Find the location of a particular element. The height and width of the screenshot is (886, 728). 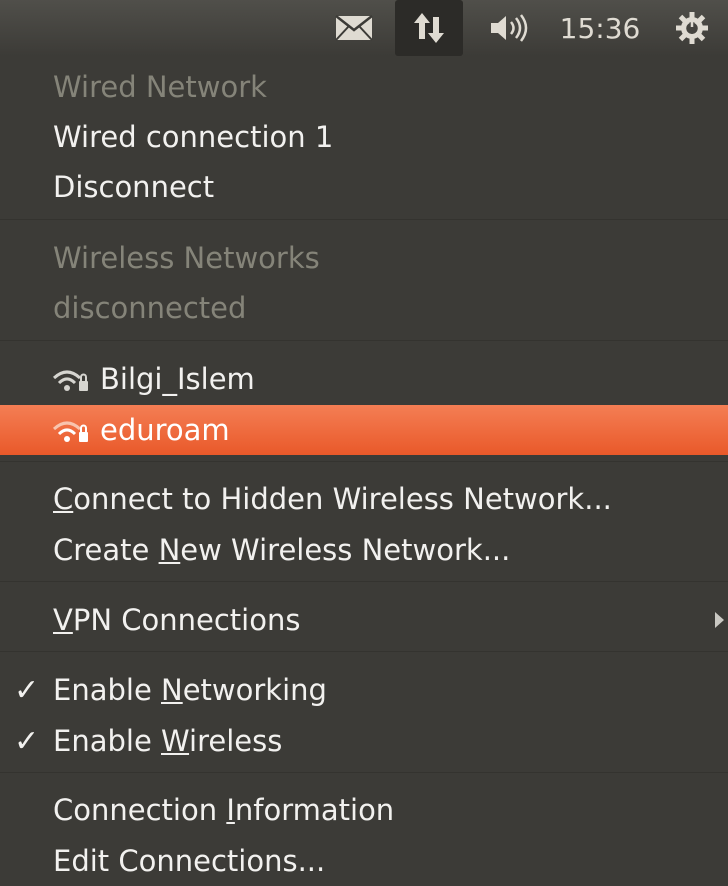

session-indicator is located at coordinates (692, 28).